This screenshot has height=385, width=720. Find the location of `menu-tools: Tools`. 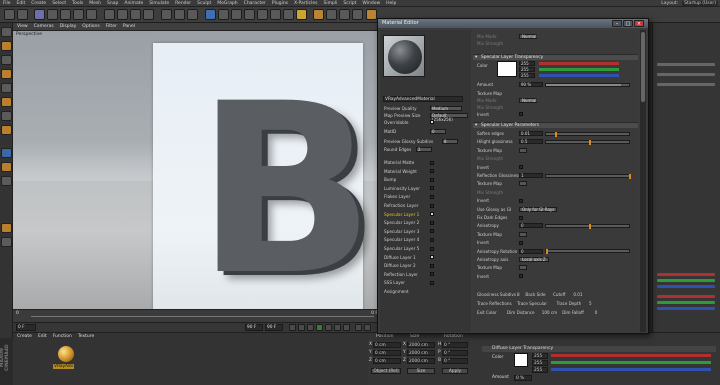

menu-tools: Tools is located at coordinates (77, 3).